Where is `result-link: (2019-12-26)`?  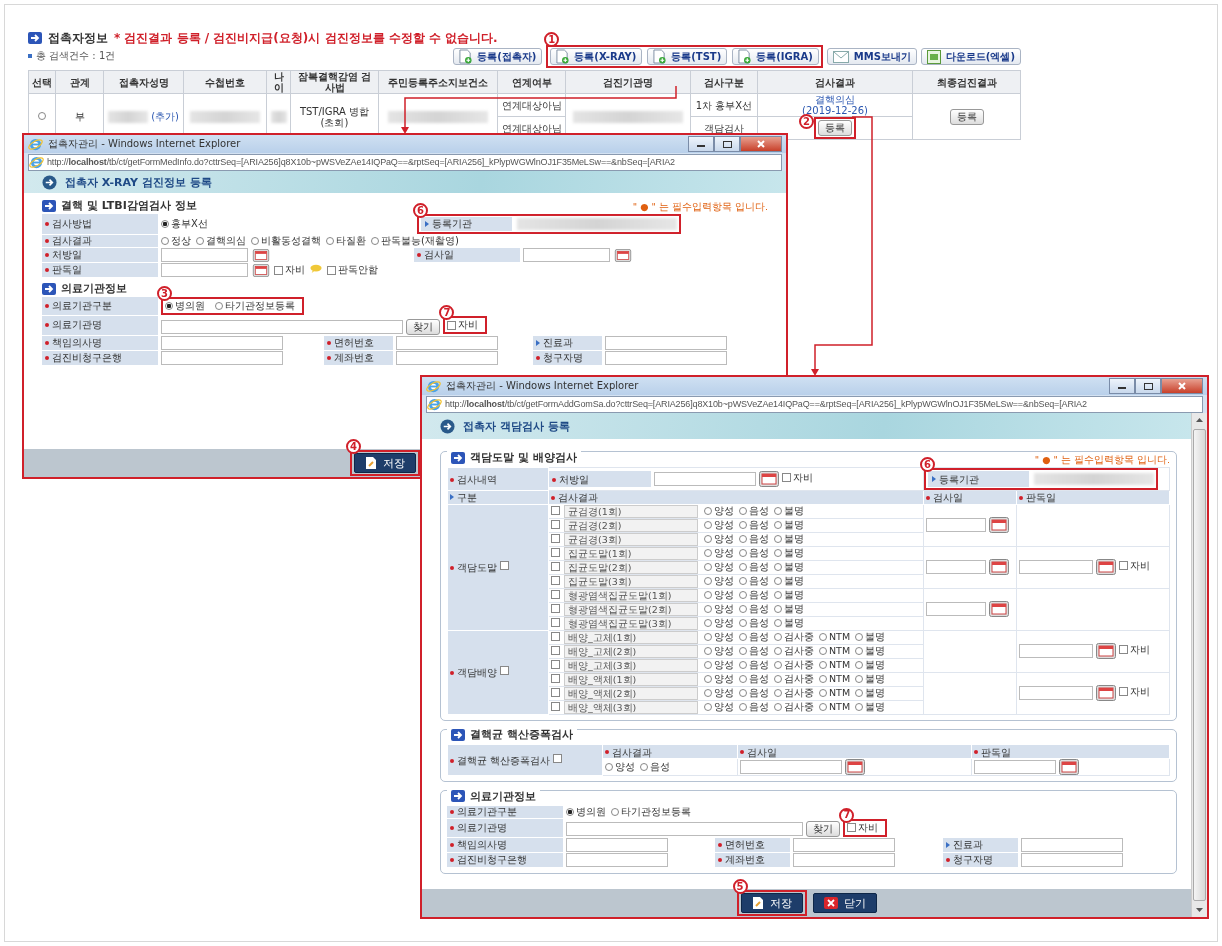
result-link: (2019-12-26) is located at coordinates (835, 110).